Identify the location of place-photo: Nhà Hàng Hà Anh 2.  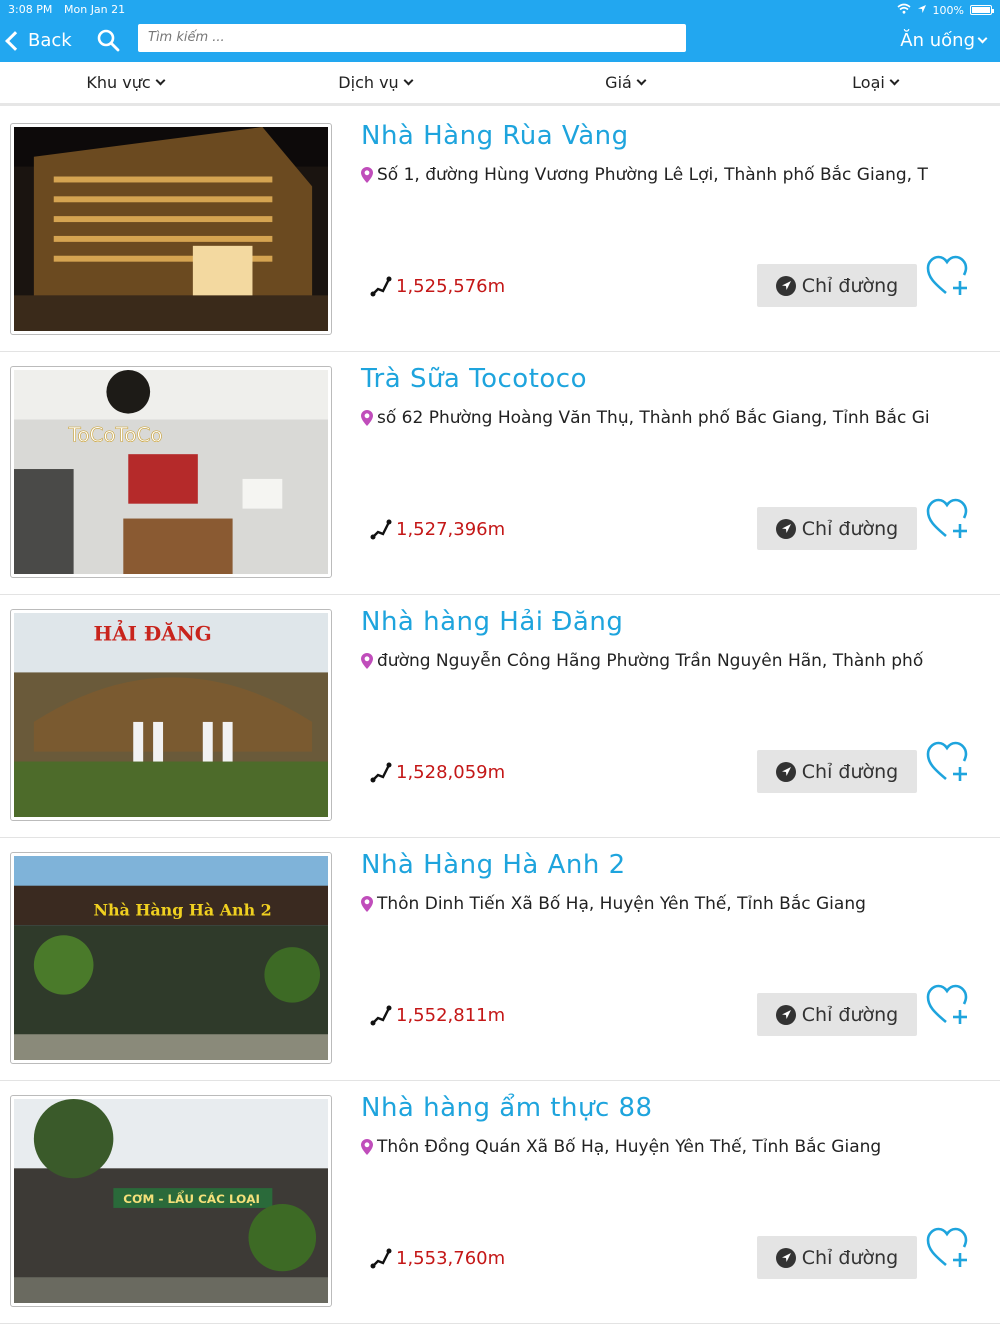
(171, 958).